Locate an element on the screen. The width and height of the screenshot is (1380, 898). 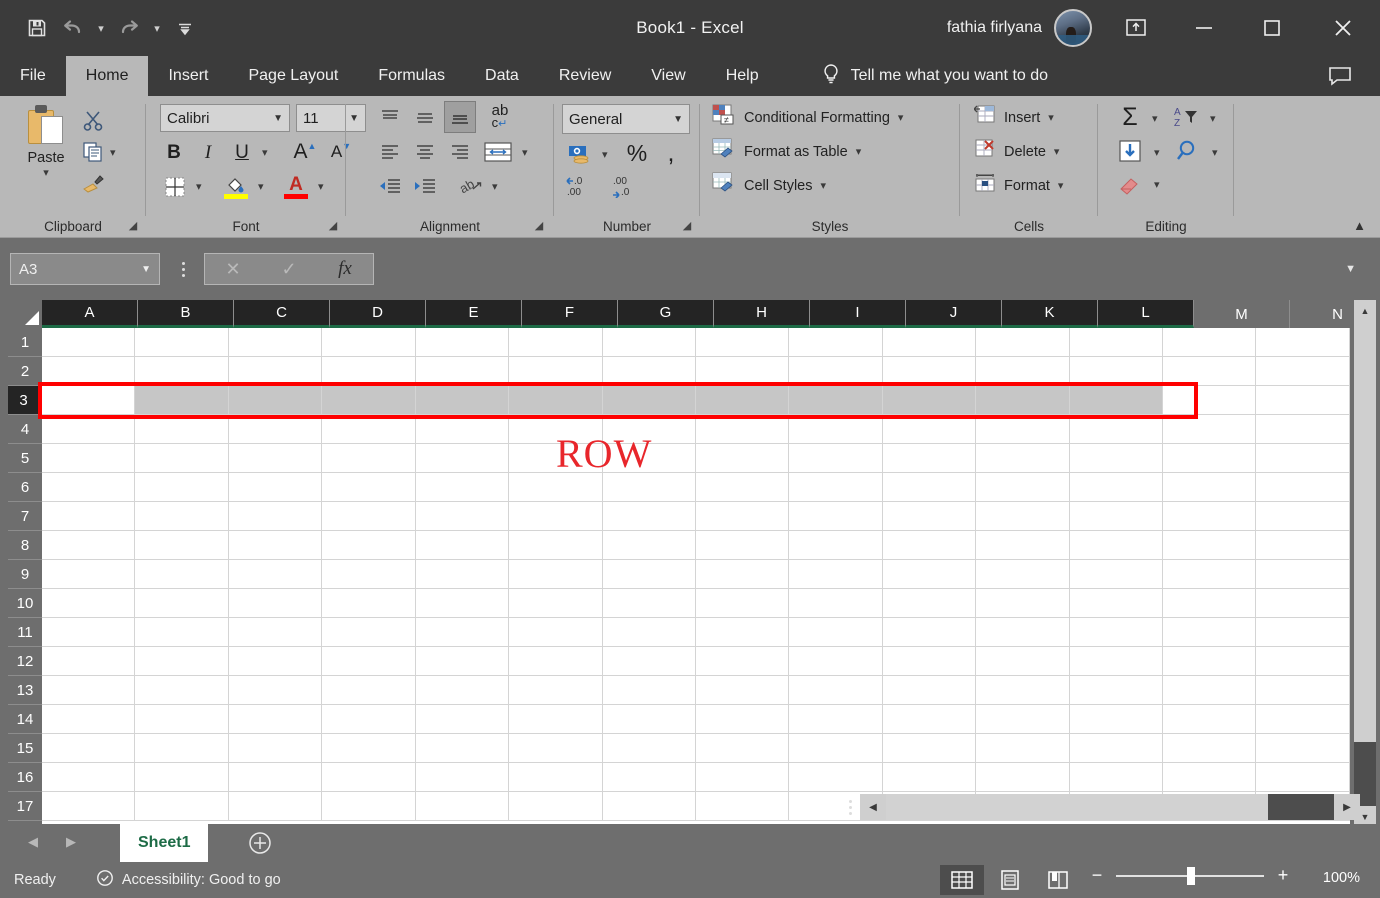
zoom-slider-thumb is located at coordinates (1191, 875).